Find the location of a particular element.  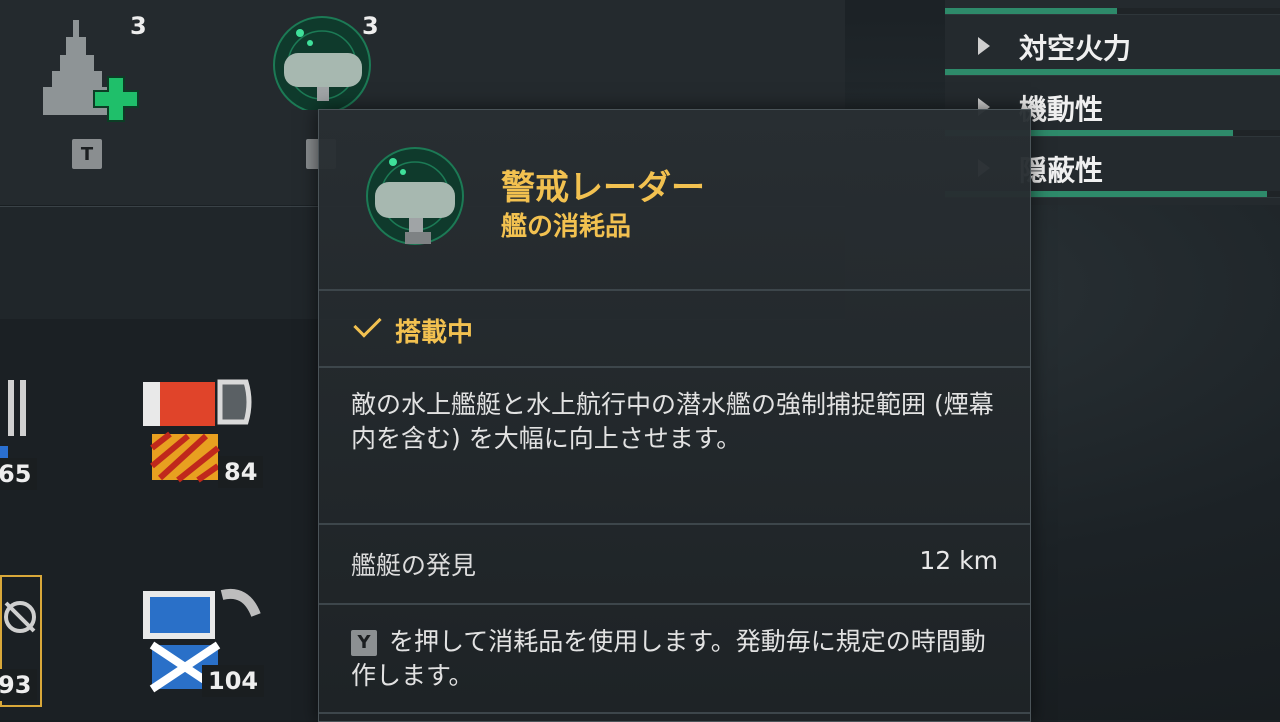

targeting-icon is located at coordinates (20, 617).